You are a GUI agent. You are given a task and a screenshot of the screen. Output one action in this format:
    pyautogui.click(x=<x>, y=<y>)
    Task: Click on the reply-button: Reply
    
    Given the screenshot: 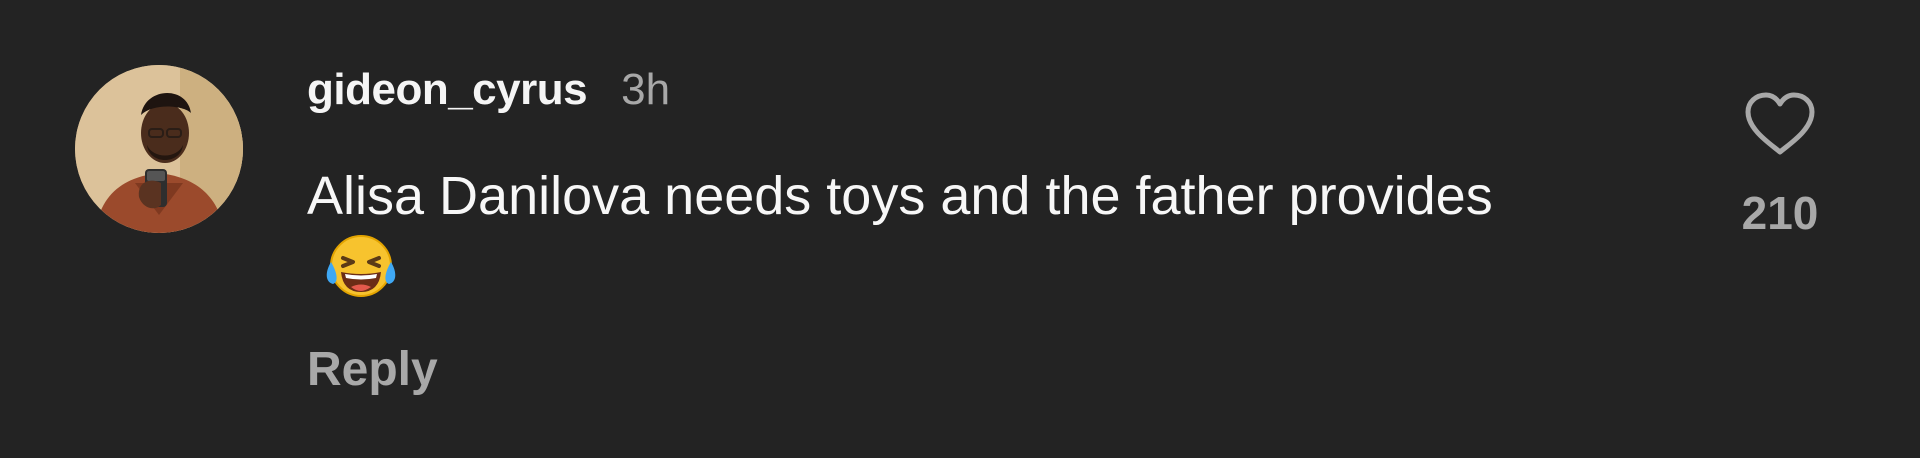 What is the action you would take?
    pyautogui.click(x=372, y=369)
    